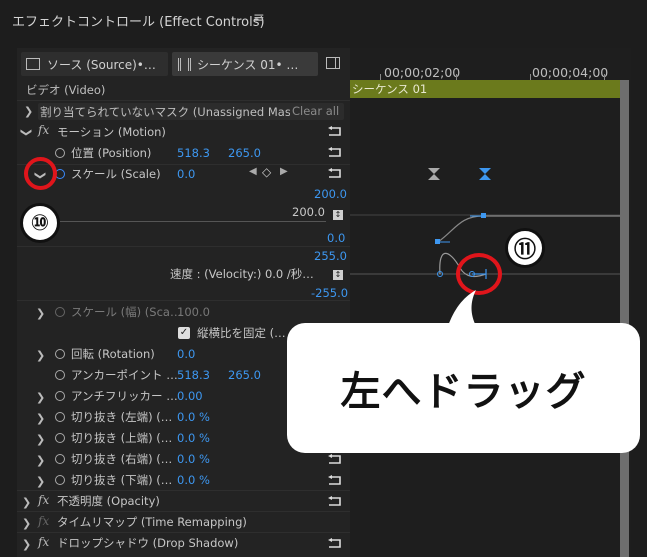 This screenshot has width=647, height=557. What do you see at coordinates (111, 132) in the screenshot?
I see `motion-label: モーション (Motion)` at bounding box center [111, 132].